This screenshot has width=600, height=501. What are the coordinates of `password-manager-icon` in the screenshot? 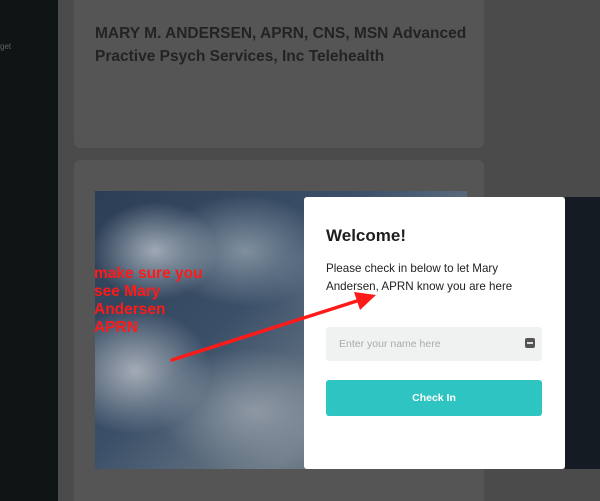 It's located at (530, 343).